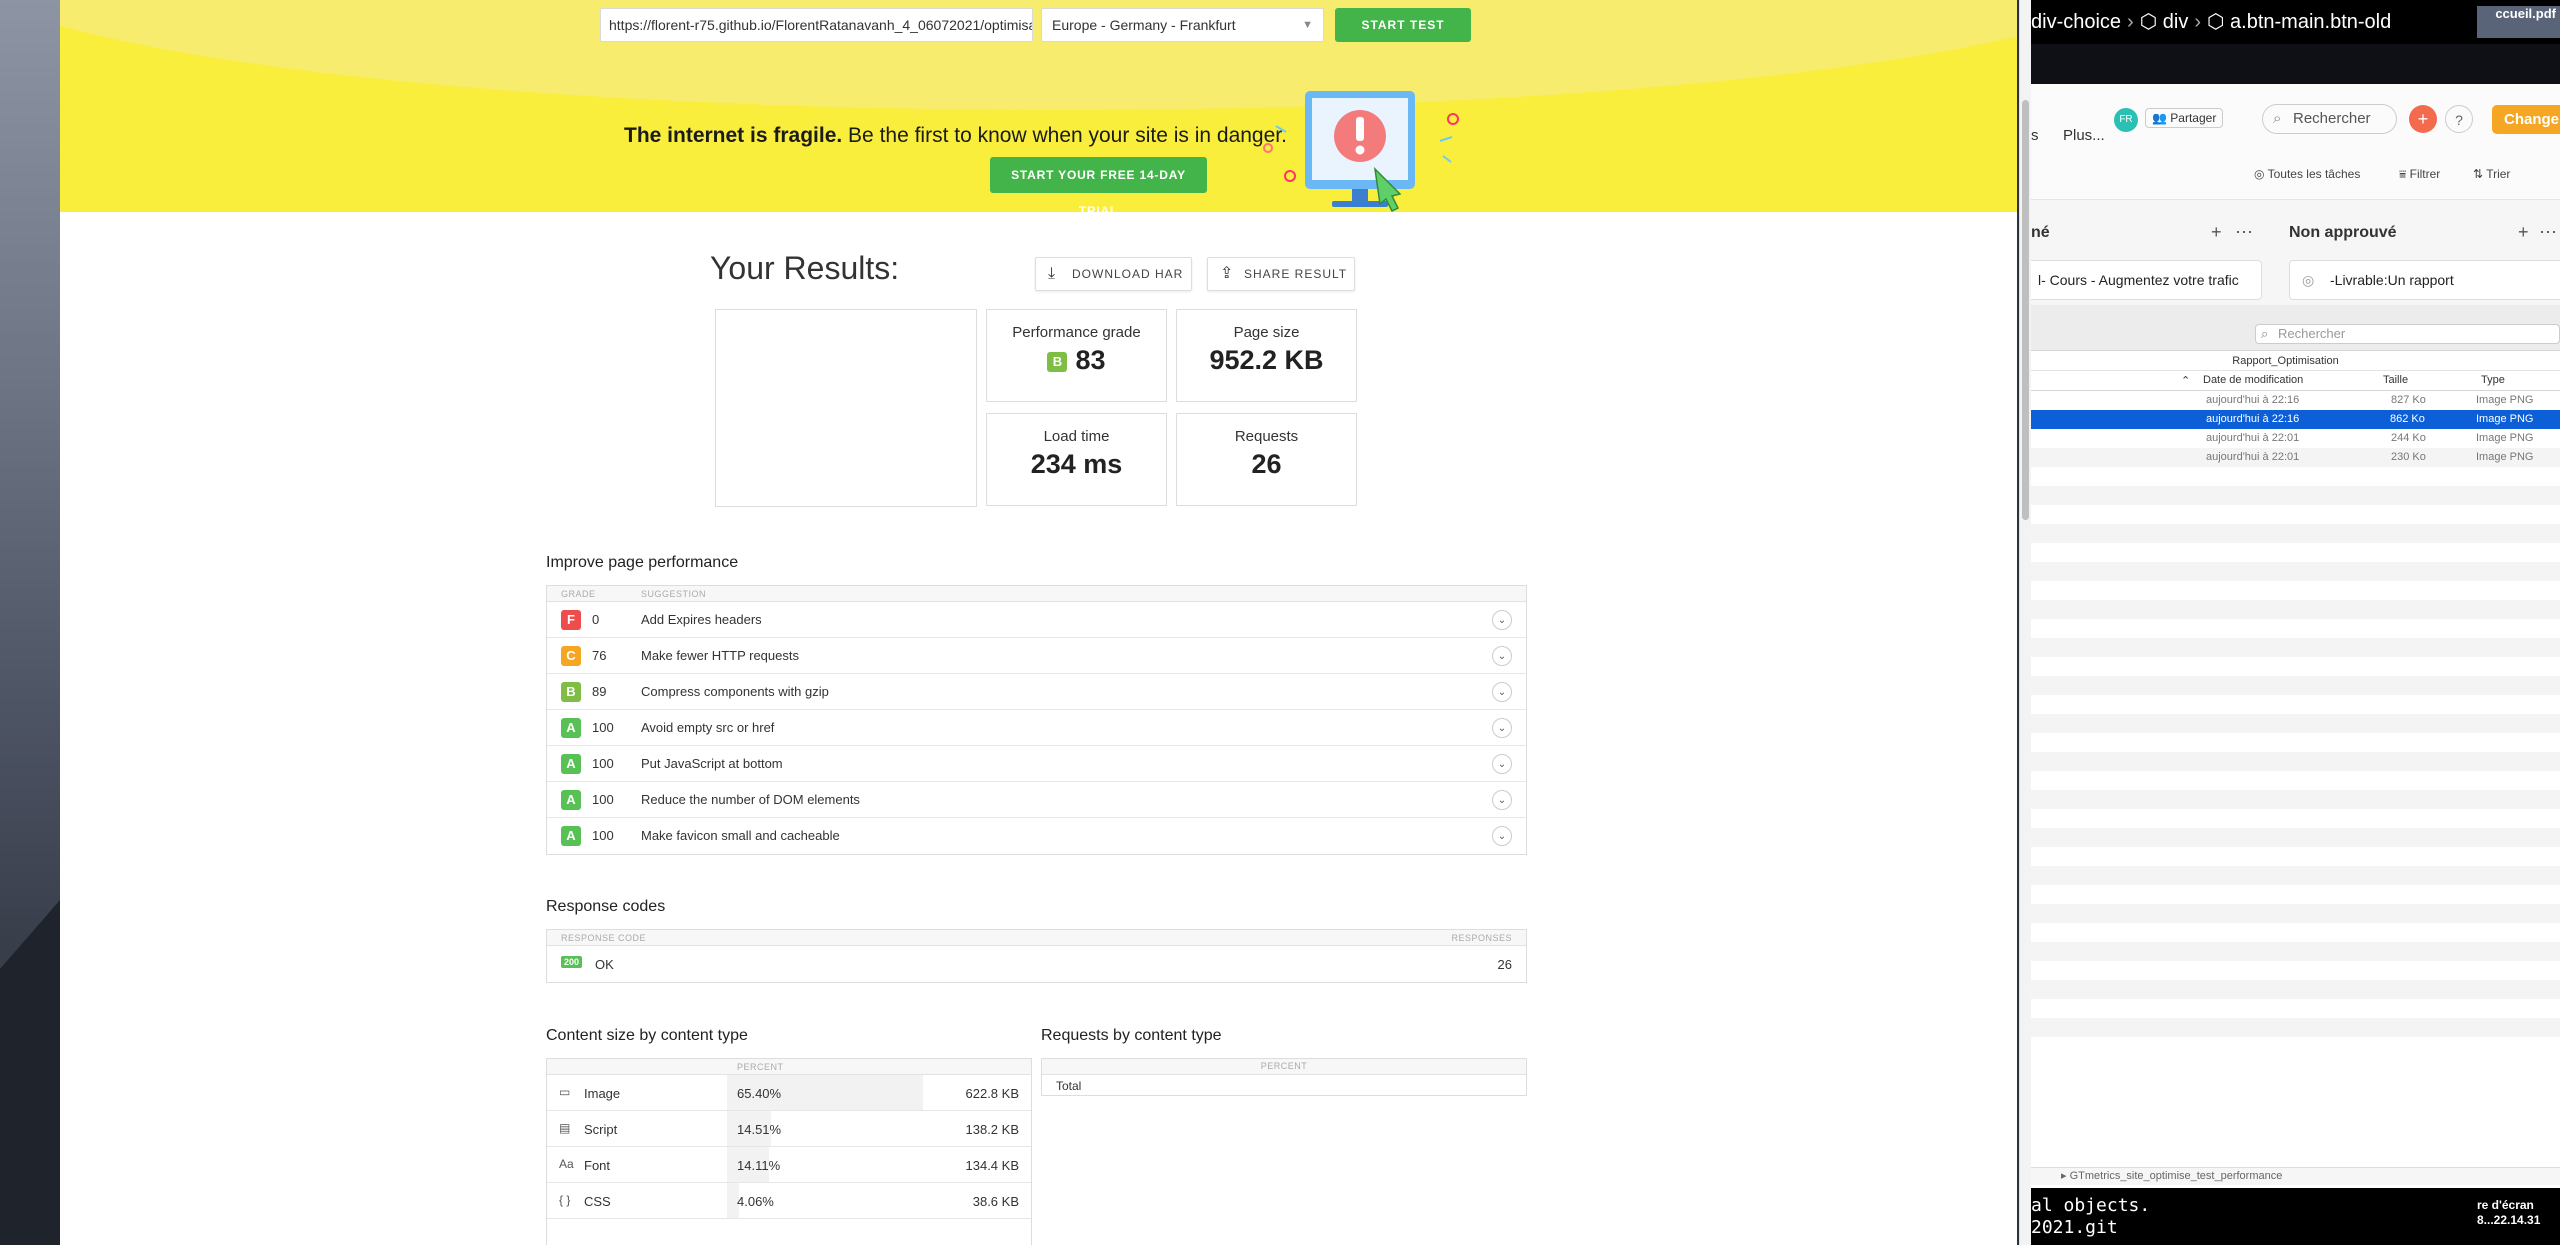  Describe the element at coordinates (2407, 334) in the screenshot. I see `finder-search-input: ⌕ Rechercher` at that location.